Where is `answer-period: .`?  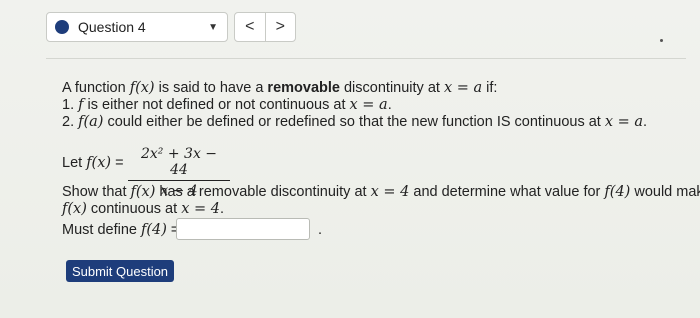 answer-period: . is located at coordinates (320, 230).